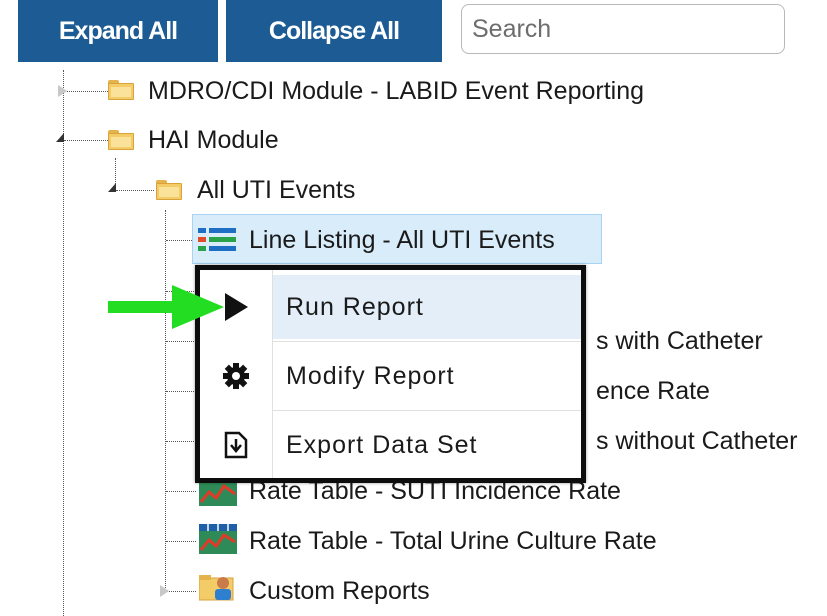 This screenshot has width=827, height=616. What do you see at coordinates (355, 306) in the screenshot?
I see `menu-item-label: Run Report` at bounding box center [355, 306].